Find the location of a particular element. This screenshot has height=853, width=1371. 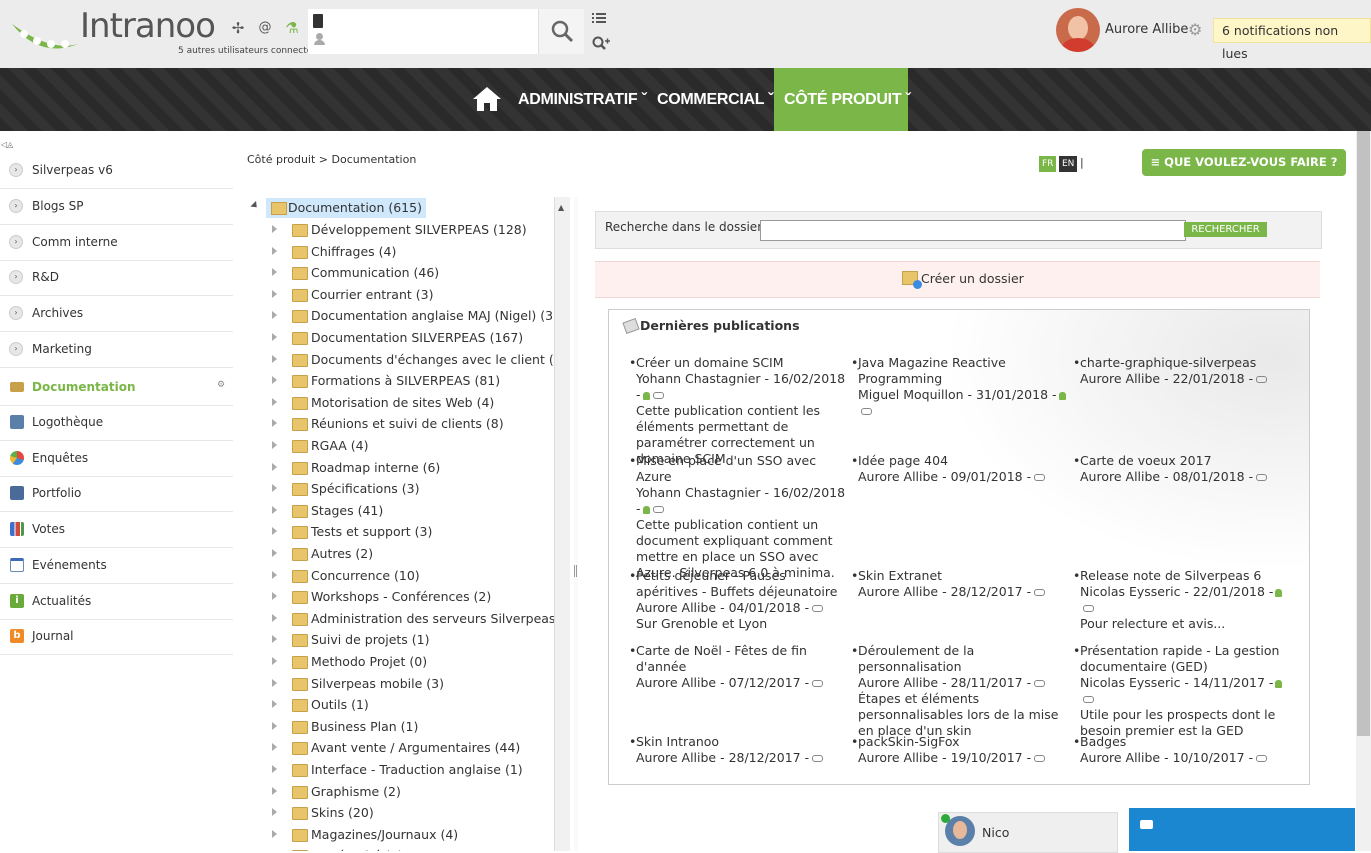

sidebar-item-actualites: i Actualités is located at coordinates (116, 602).